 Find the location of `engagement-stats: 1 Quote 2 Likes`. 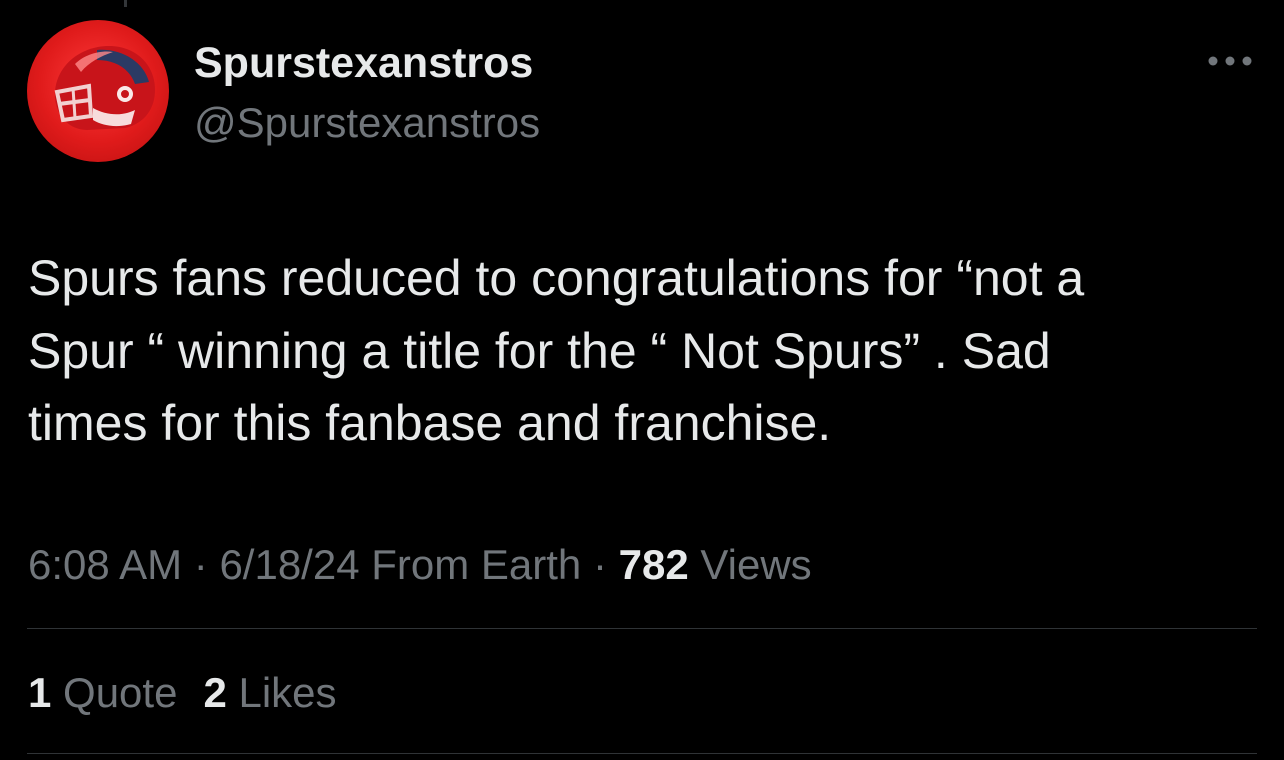

engagement-stats: 1 Quote 2 Likes is located at coordinates (182, 693).